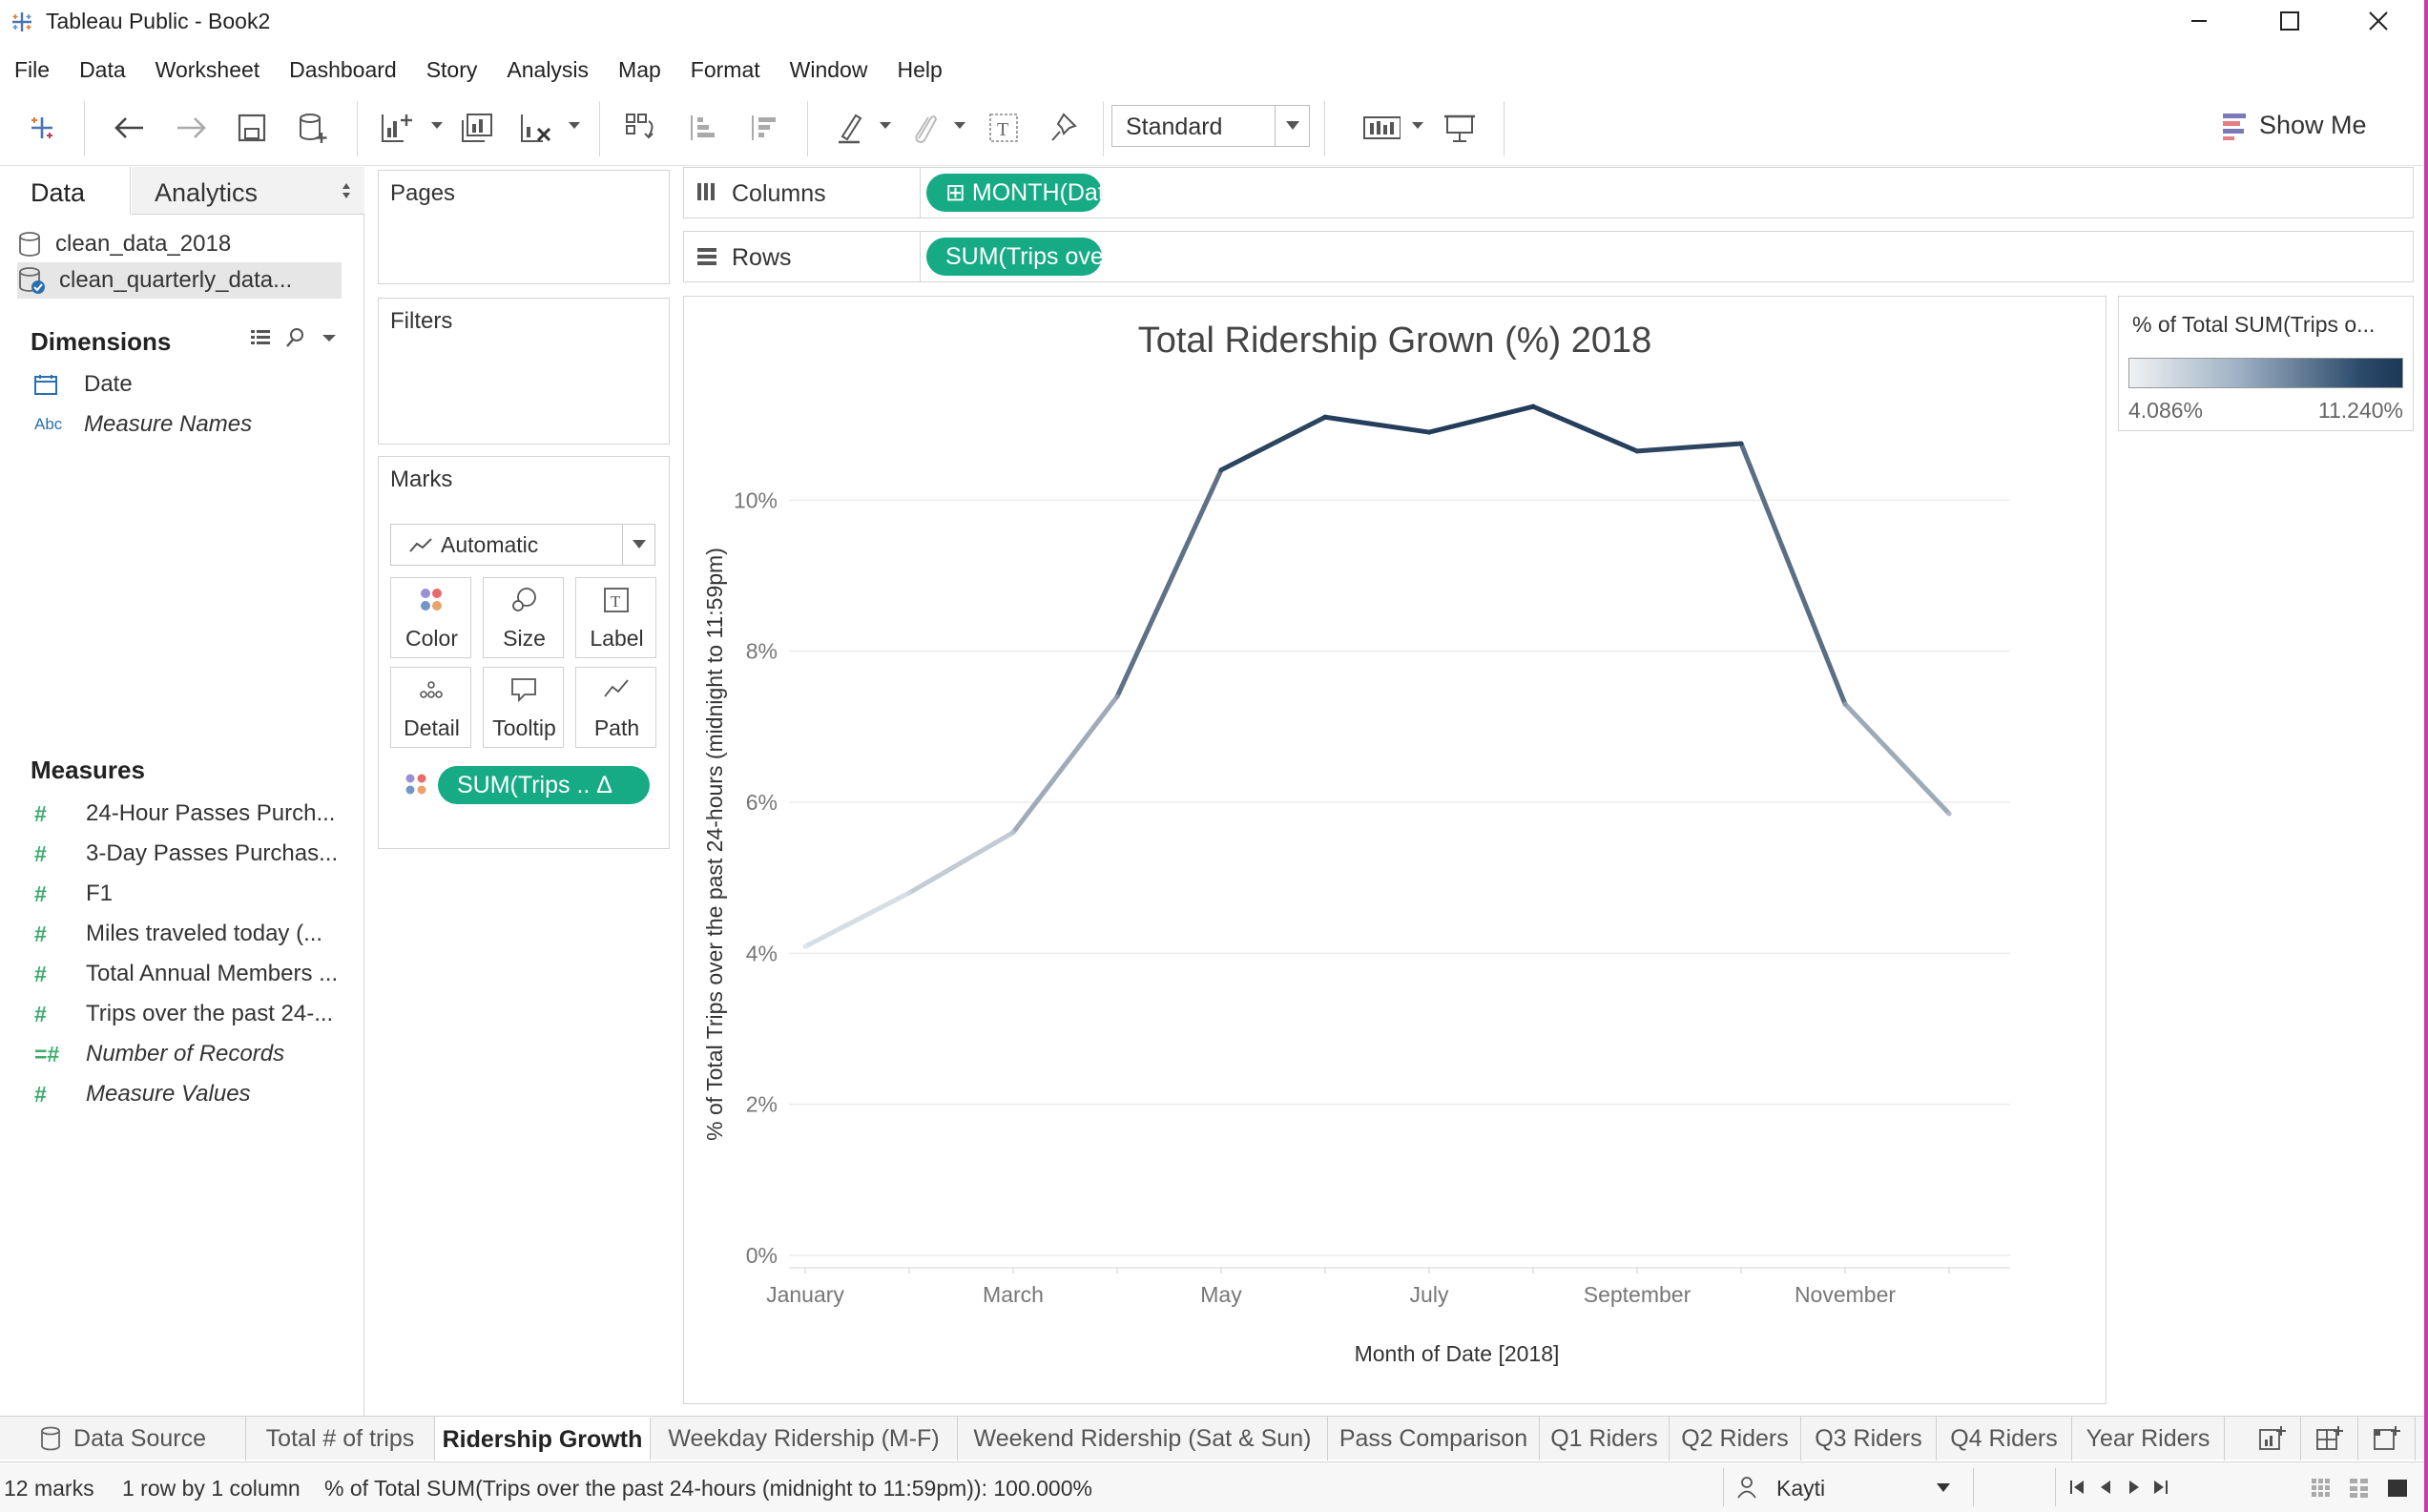  Describe the element at coordinates (252, 128) in the screenshot. I see `save-icon` at that location.